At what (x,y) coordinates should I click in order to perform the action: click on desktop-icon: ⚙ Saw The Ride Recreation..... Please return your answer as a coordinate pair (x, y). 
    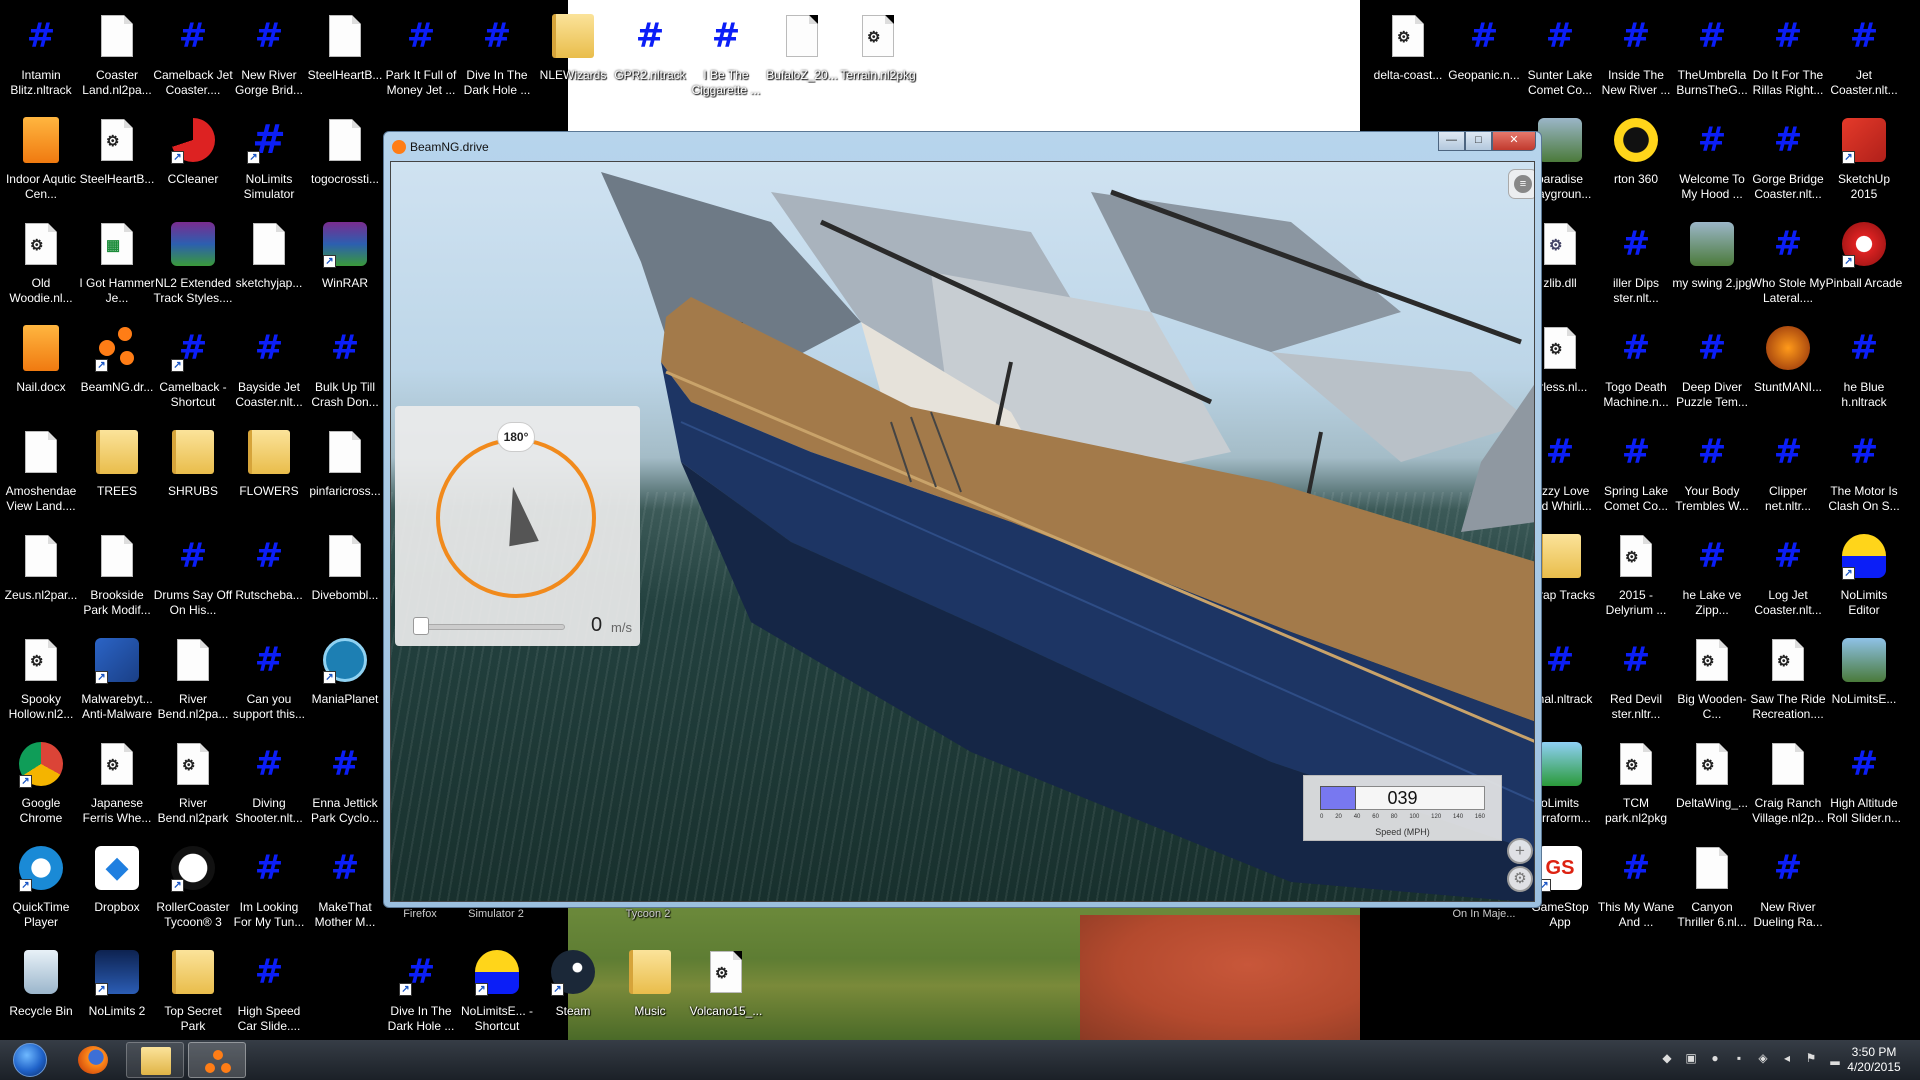
    Looking at the image, I should click on (1788, 685).